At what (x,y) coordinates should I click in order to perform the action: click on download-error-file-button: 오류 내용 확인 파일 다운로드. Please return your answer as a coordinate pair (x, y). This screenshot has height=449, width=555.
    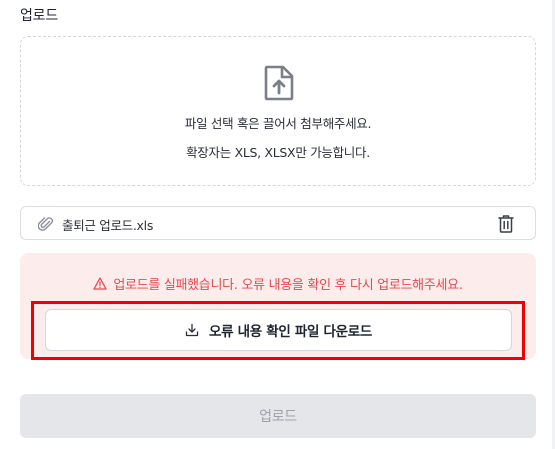
    Looking at the image, I should click on (278, 330).